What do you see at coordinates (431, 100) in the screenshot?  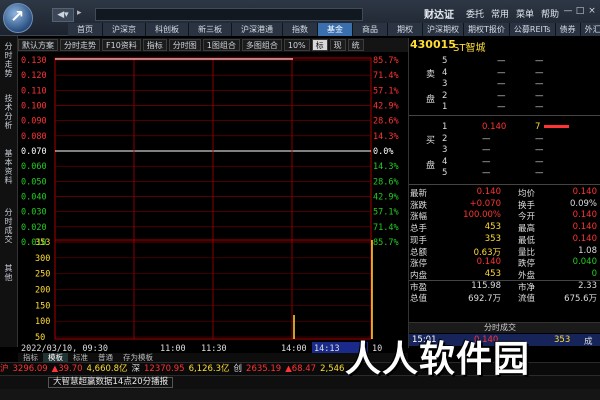 I see `sell-label-2: 盘` at bounding box center [431, 100].